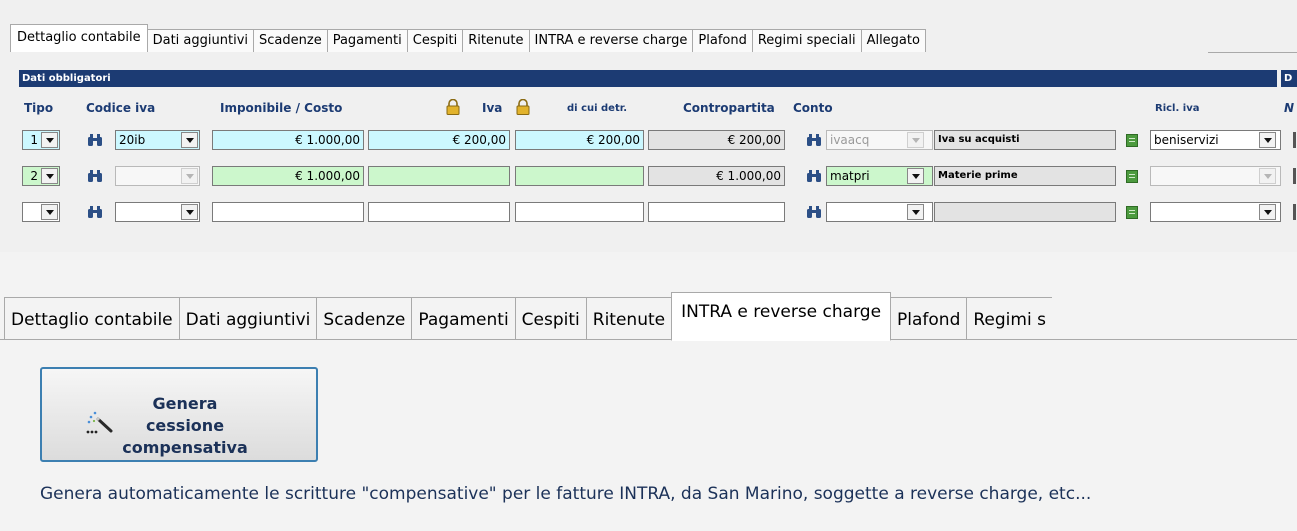  Describe the element at coordinates (1289, 78) in the screenshot. I see `section-header-right-stub: D` at that location.